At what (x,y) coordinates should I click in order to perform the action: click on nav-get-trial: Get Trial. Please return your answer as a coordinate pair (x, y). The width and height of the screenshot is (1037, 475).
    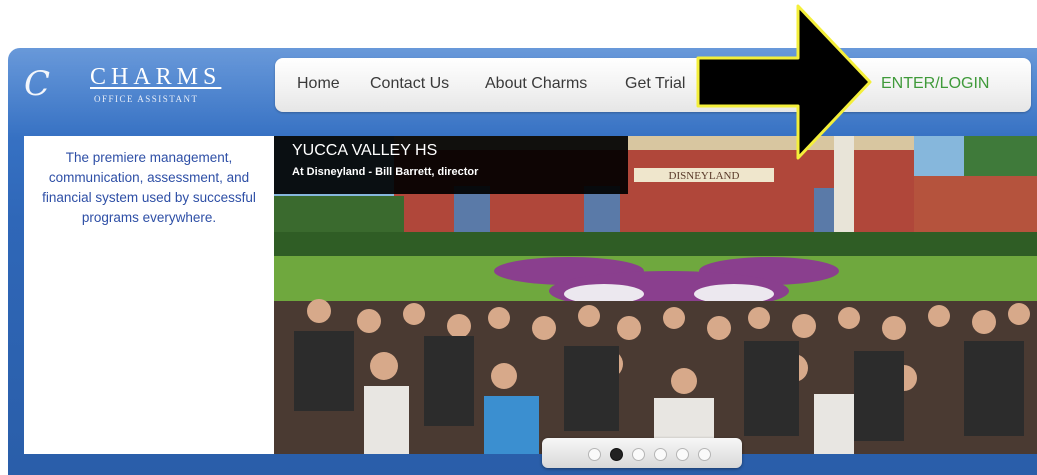
    Looking at the image, I should click on (655, 84).